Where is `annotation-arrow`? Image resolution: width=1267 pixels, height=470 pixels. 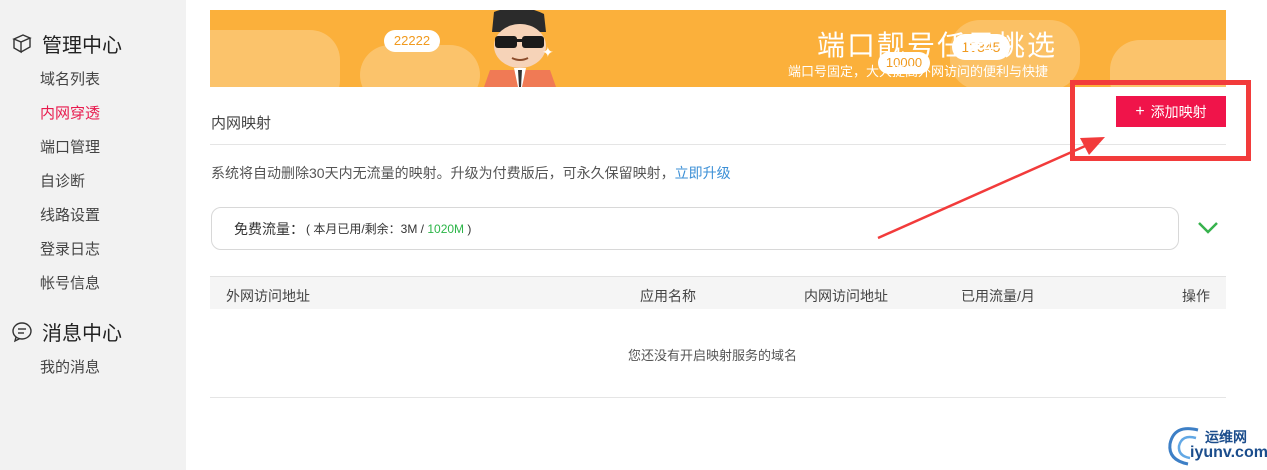
annotation-arrow is located at coordinates (991, 188).